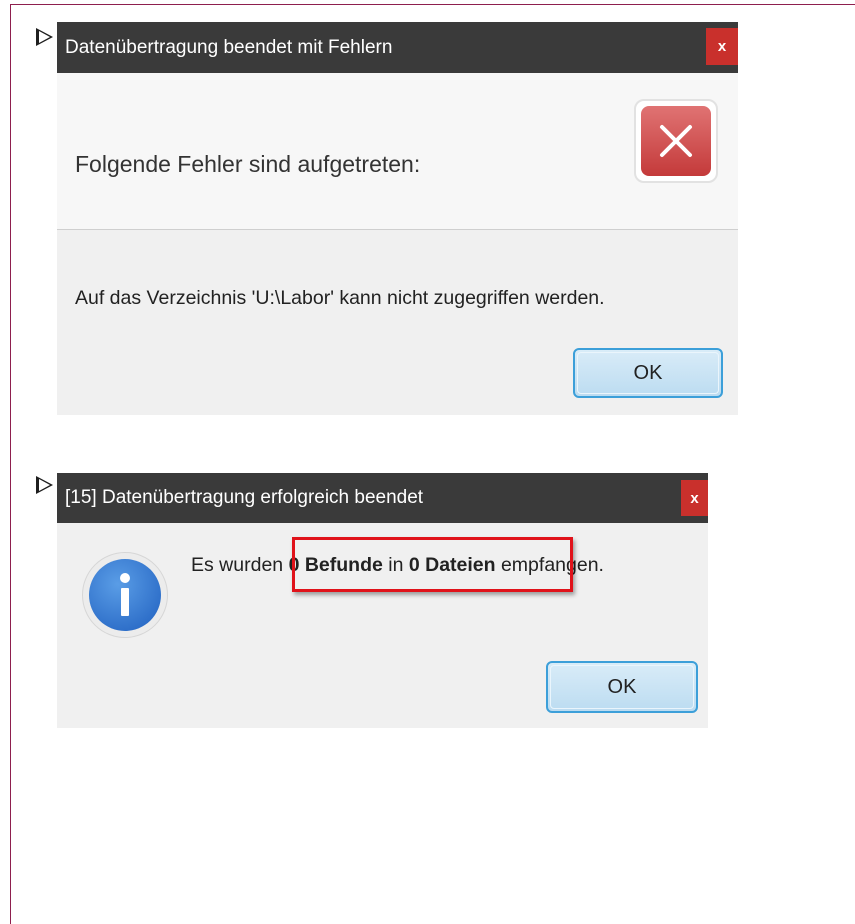 This screenshot has height=924, width=855. I want to click on error-dialog-ok-button: OK, so click(648, 373).